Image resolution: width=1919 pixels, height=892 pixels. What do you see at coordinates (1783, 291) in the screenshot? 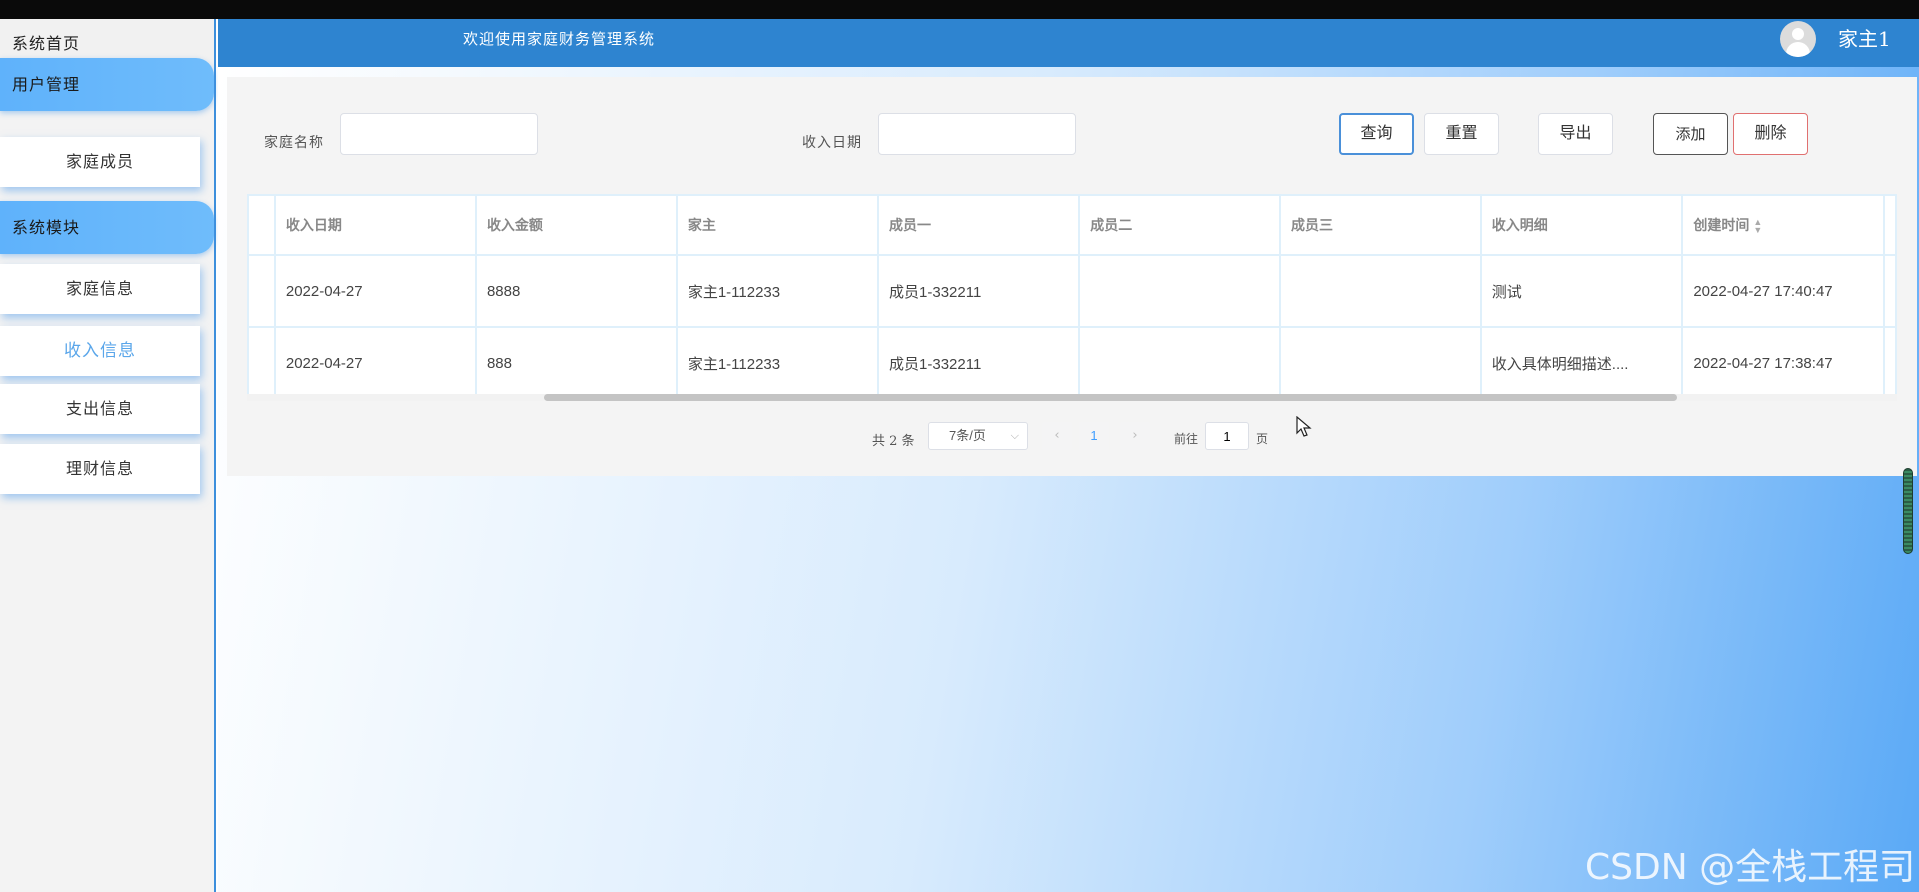
I see `table-cell: 2022-04-27 17:40:47` at bounding box center [1783, 291].